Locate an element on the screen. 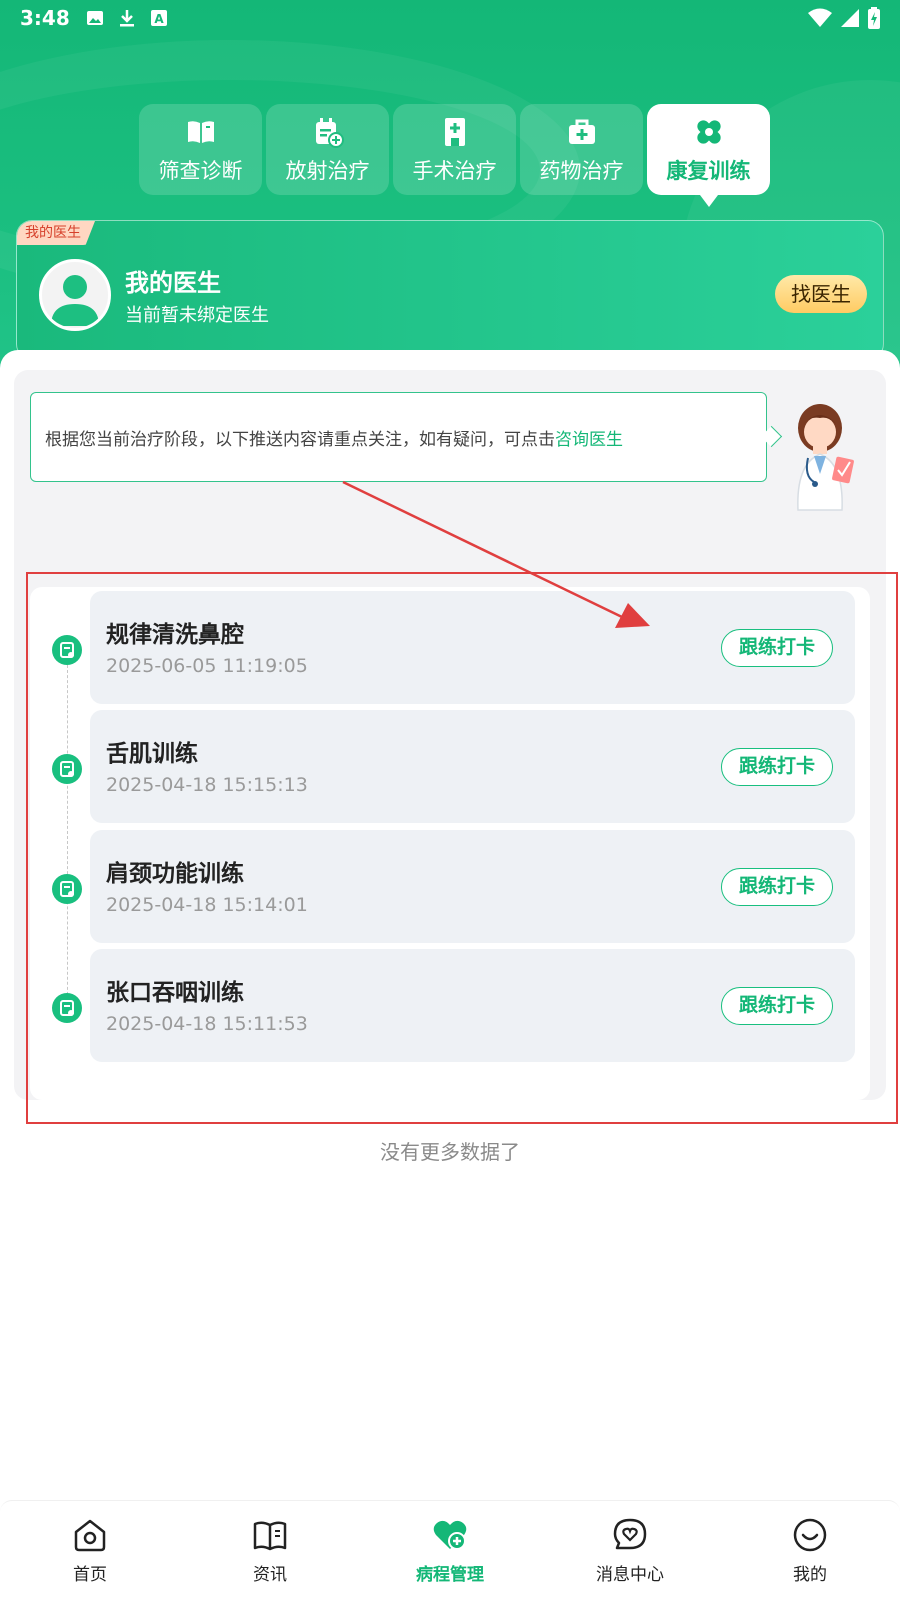  nav-home: 首页 is located at coordinates (90, 1550).